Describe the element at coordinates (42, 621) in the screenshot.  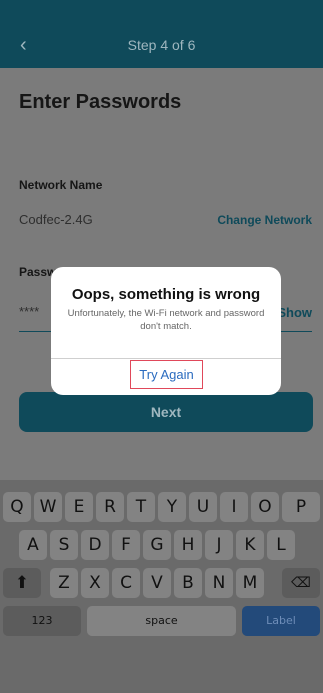
I see `numbers-key: 123` at that location.